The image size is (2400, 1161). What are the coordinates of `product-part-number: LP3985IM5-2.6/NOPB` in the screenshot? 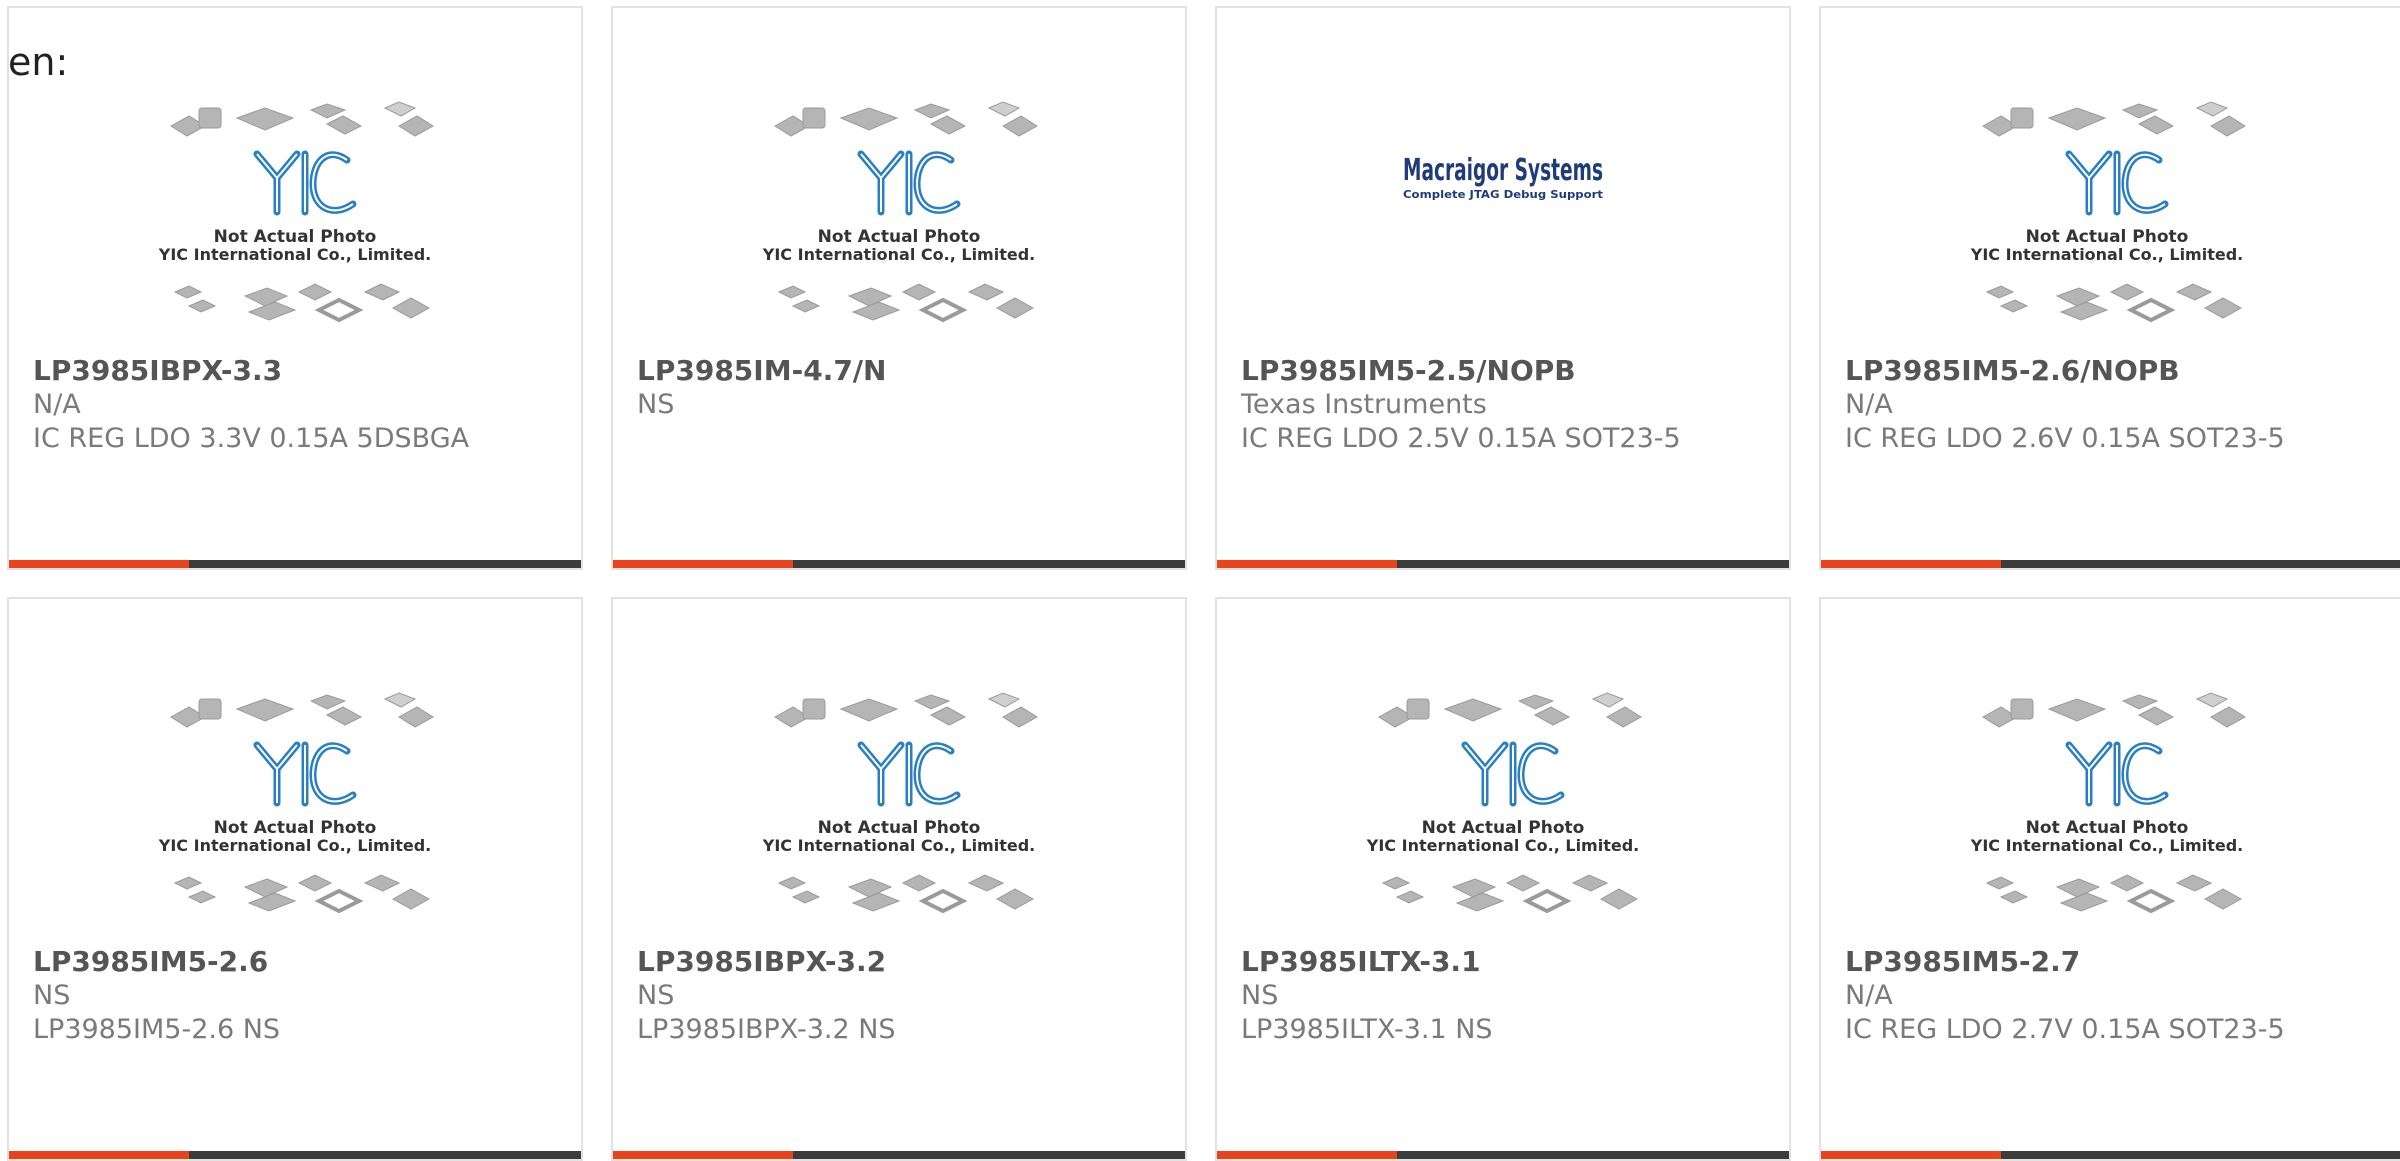 It's located at (2012, 371).